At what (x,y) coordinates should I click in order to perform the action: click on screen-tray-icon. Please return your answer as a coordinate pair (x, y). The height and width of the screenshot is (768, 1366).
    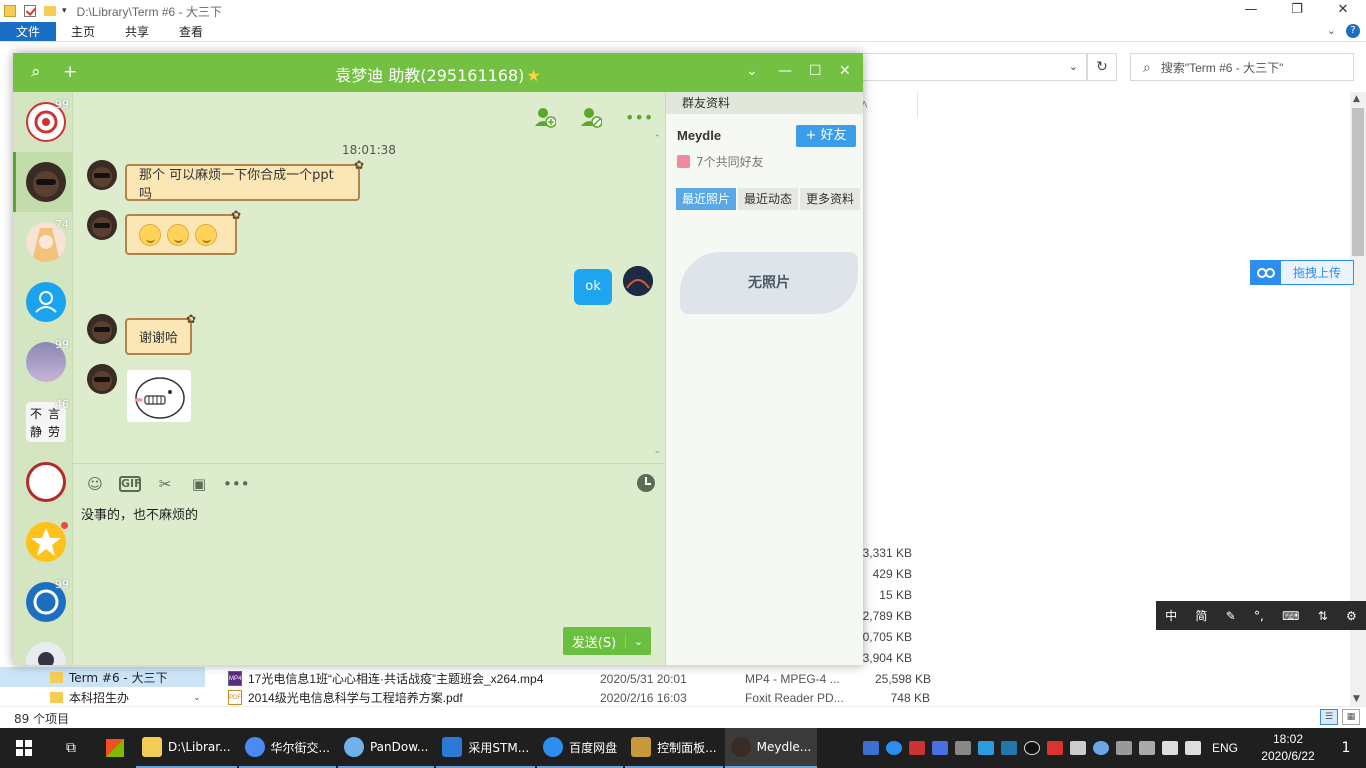
    Looking at the image, I should click on (985, 748).